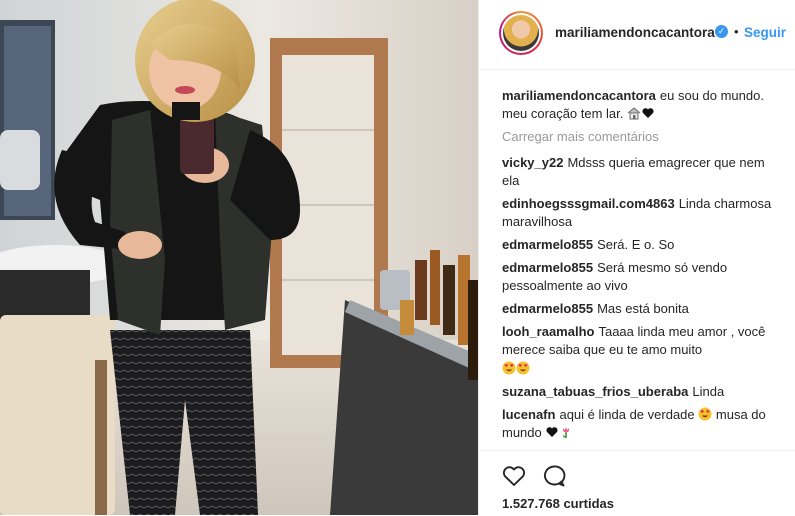 Image resolution: width=795 pixels, height=516 pixels. I want to click on avatar-image, so click(521, 33).